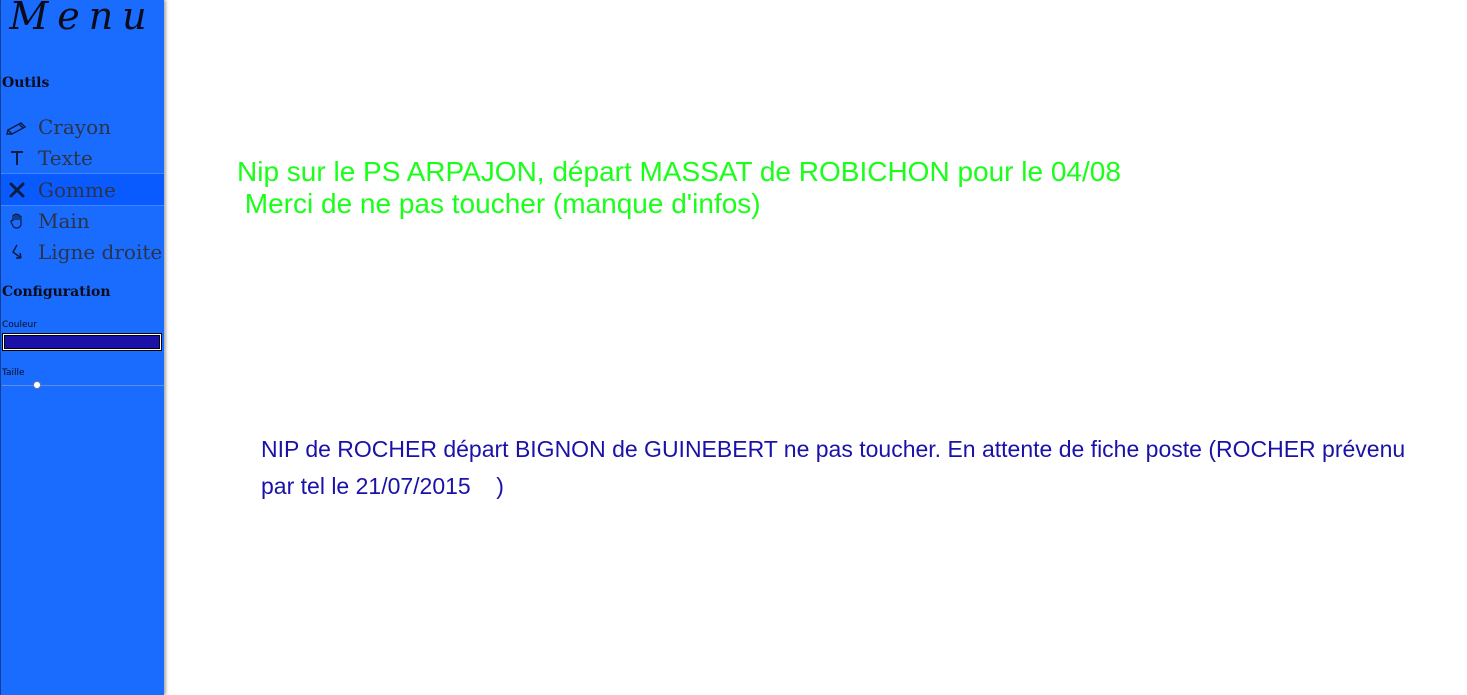  I want to click on color-picker, so click(82, 342).